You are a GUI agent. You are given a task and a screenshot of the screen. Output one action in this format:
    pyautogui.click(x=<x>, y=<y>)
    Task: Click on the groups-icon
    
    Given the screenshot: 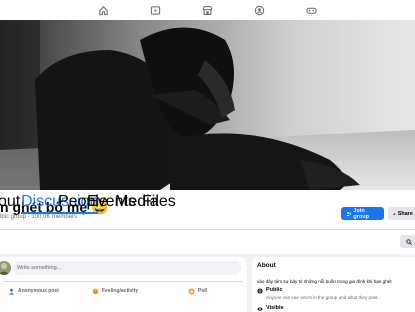 What is the action you would take?
    pyautogui.click(x=260, y=10)
    